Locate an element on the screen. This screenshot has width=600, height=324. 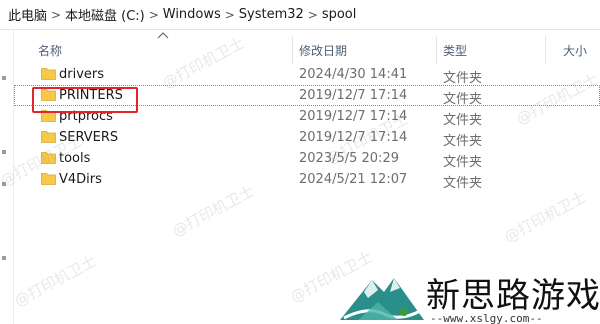
breadcrumb-item-windows: Windows is located at coordinates (192, 14).